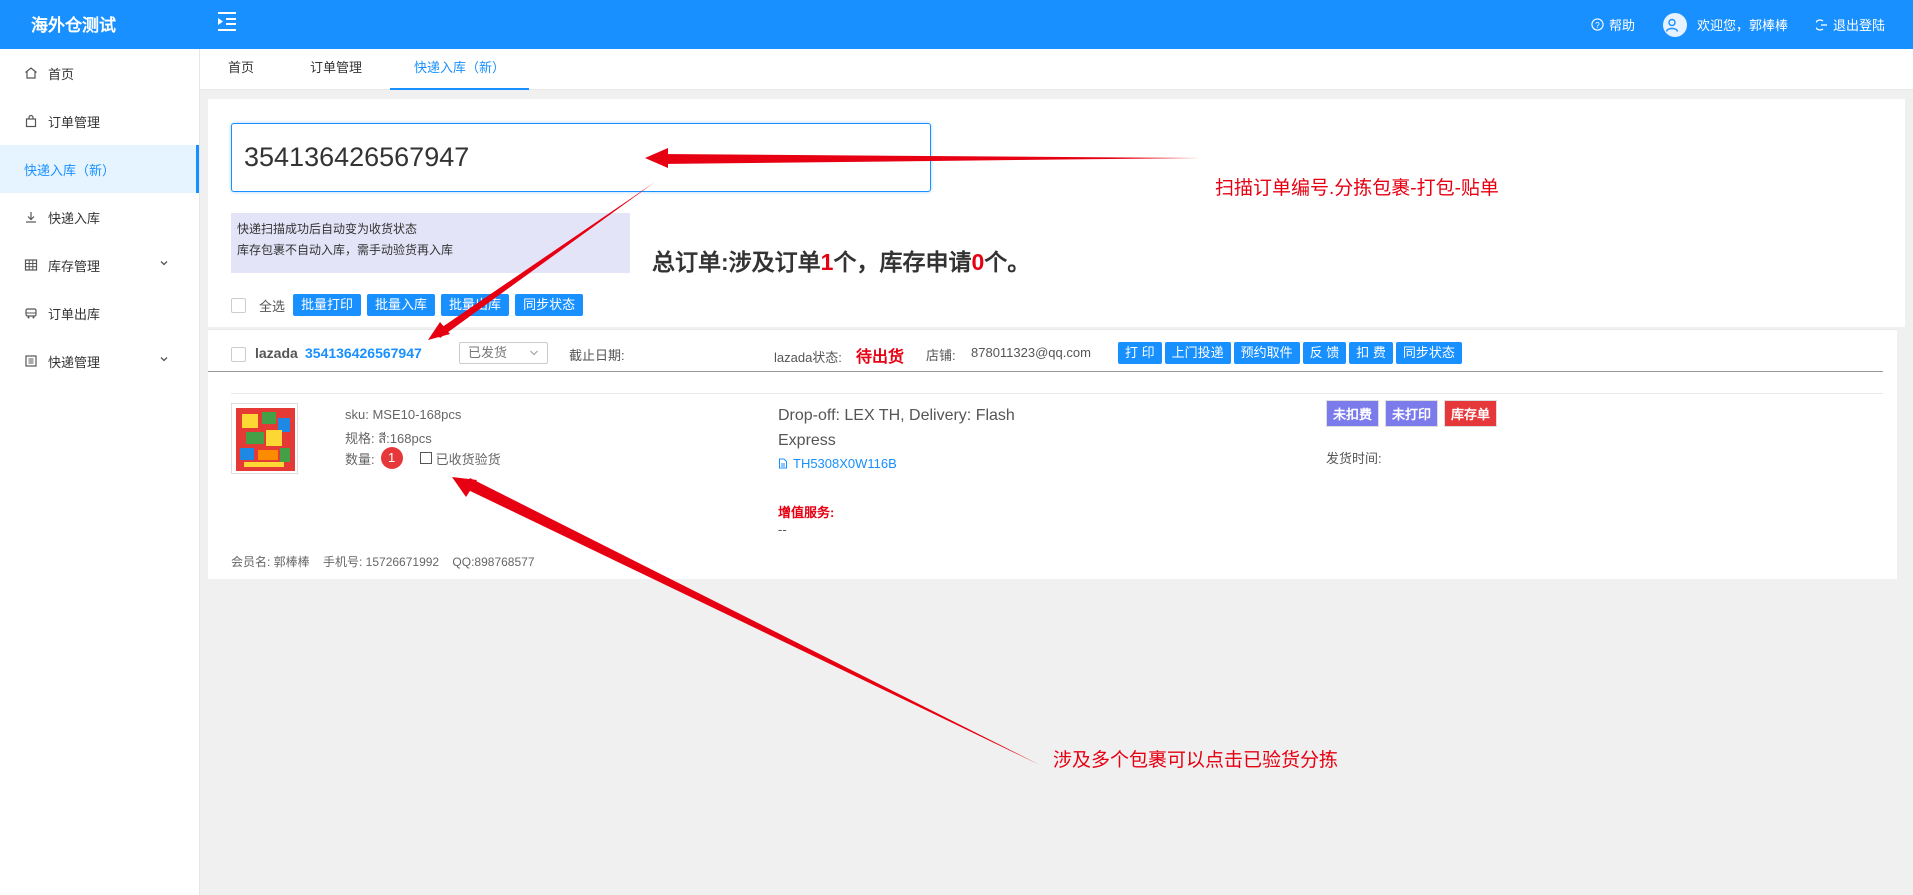 This screenshot has height=895, width=1913. What do you see at coordinates (581, 157) in the screenshot?
I see `scan-order-input` at bounding box center [581, 157].